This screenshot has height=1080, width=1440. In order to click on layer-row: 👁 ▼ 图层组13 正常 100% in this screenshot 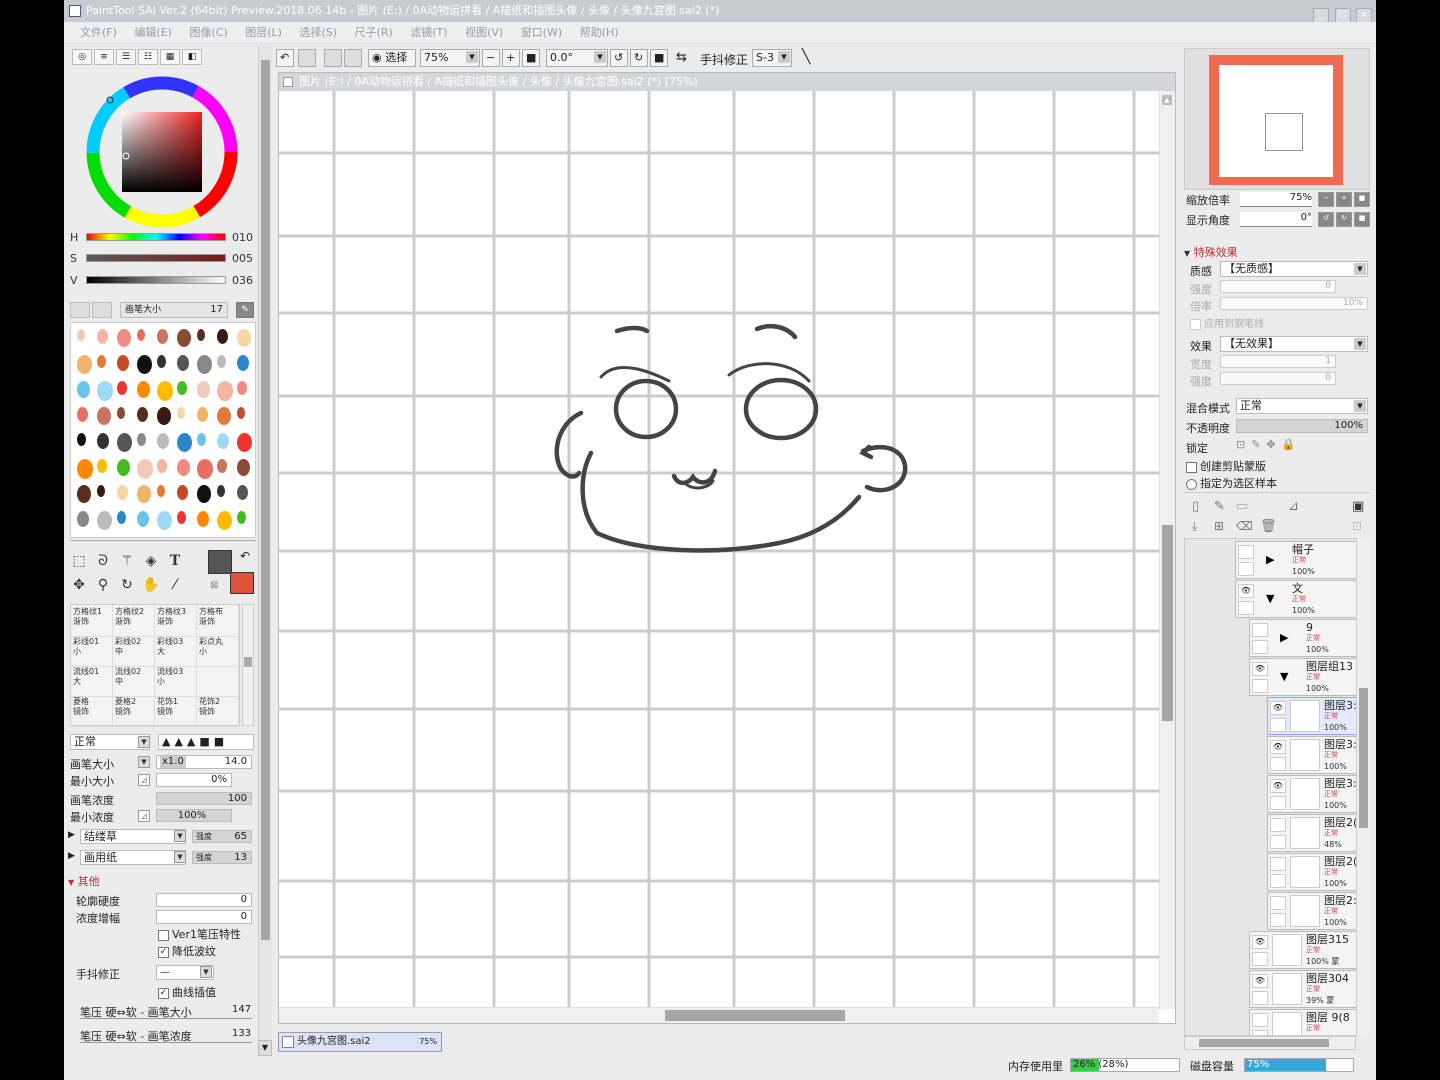, I will do `click(1304, 677)`.